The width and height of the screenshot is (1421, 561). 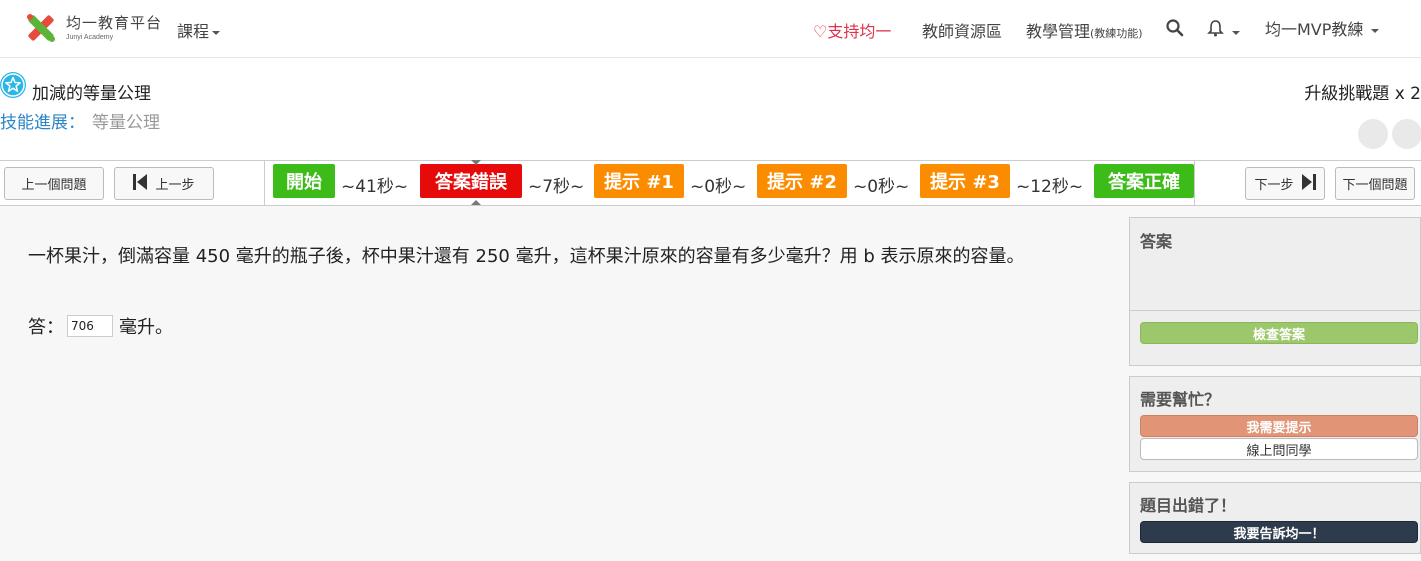 What do you see at coordinates (91, 94) in the screenshot?
I see `skill-title: 加減的等量公理` at bounding box center [91, 94].